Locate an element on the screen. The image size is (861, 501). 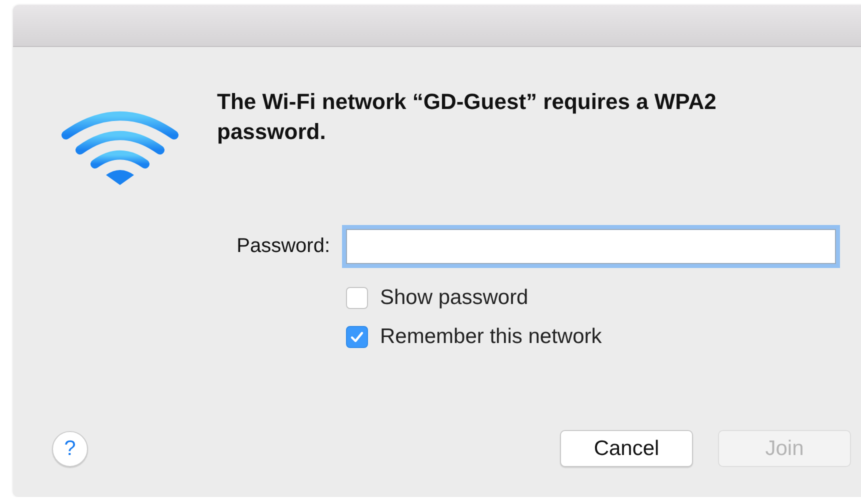
checkbox-label: Show password is located at coordinates (454, 298).